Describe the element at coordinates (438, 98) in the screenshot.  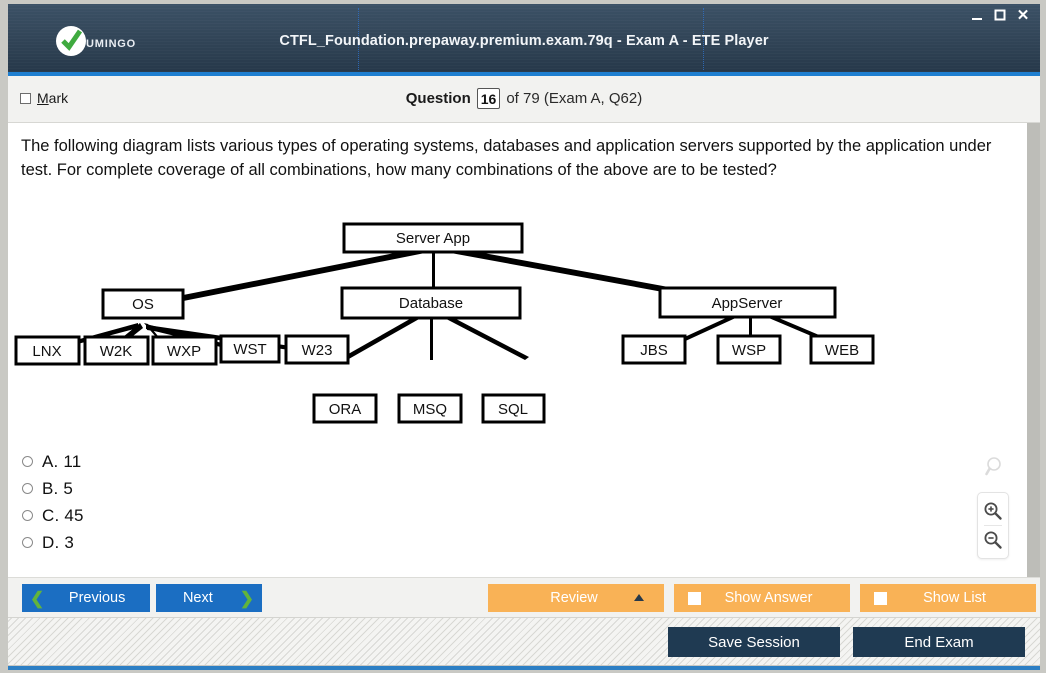
I see `question-word: Question` at that location.